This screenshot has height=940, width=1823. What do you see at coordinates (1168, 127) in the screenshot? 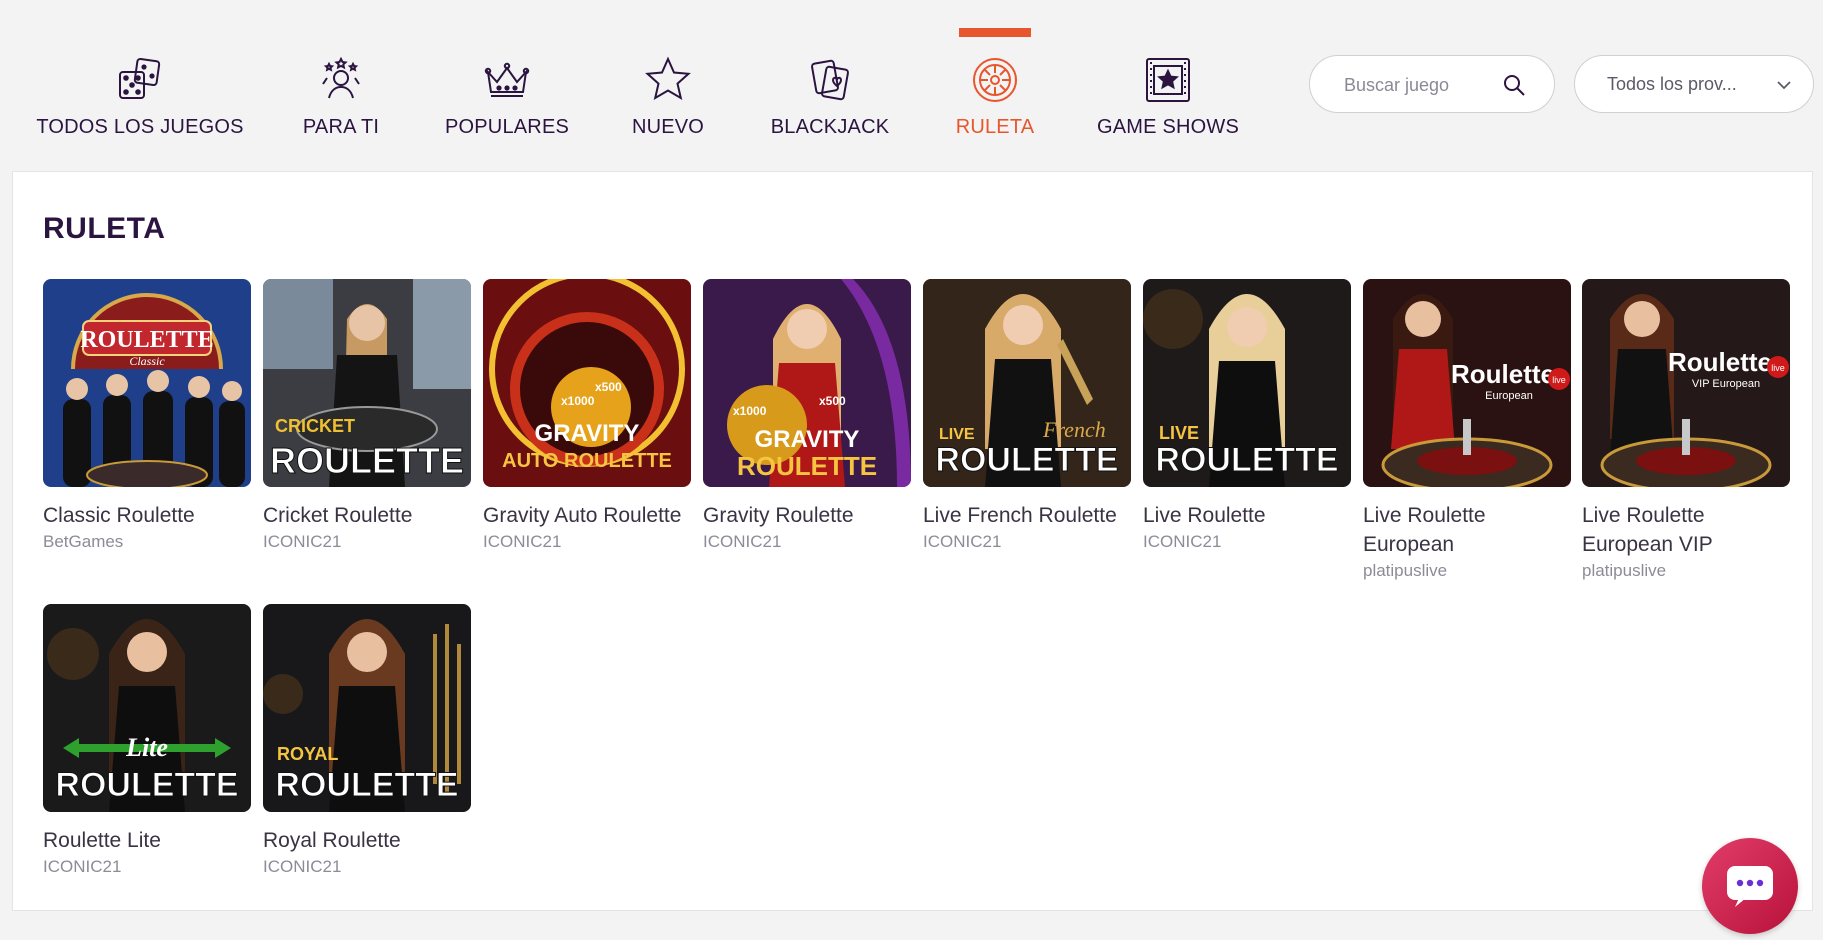
I see `tab-label: GAME SHOWS` at bounding box center [1168, 127].